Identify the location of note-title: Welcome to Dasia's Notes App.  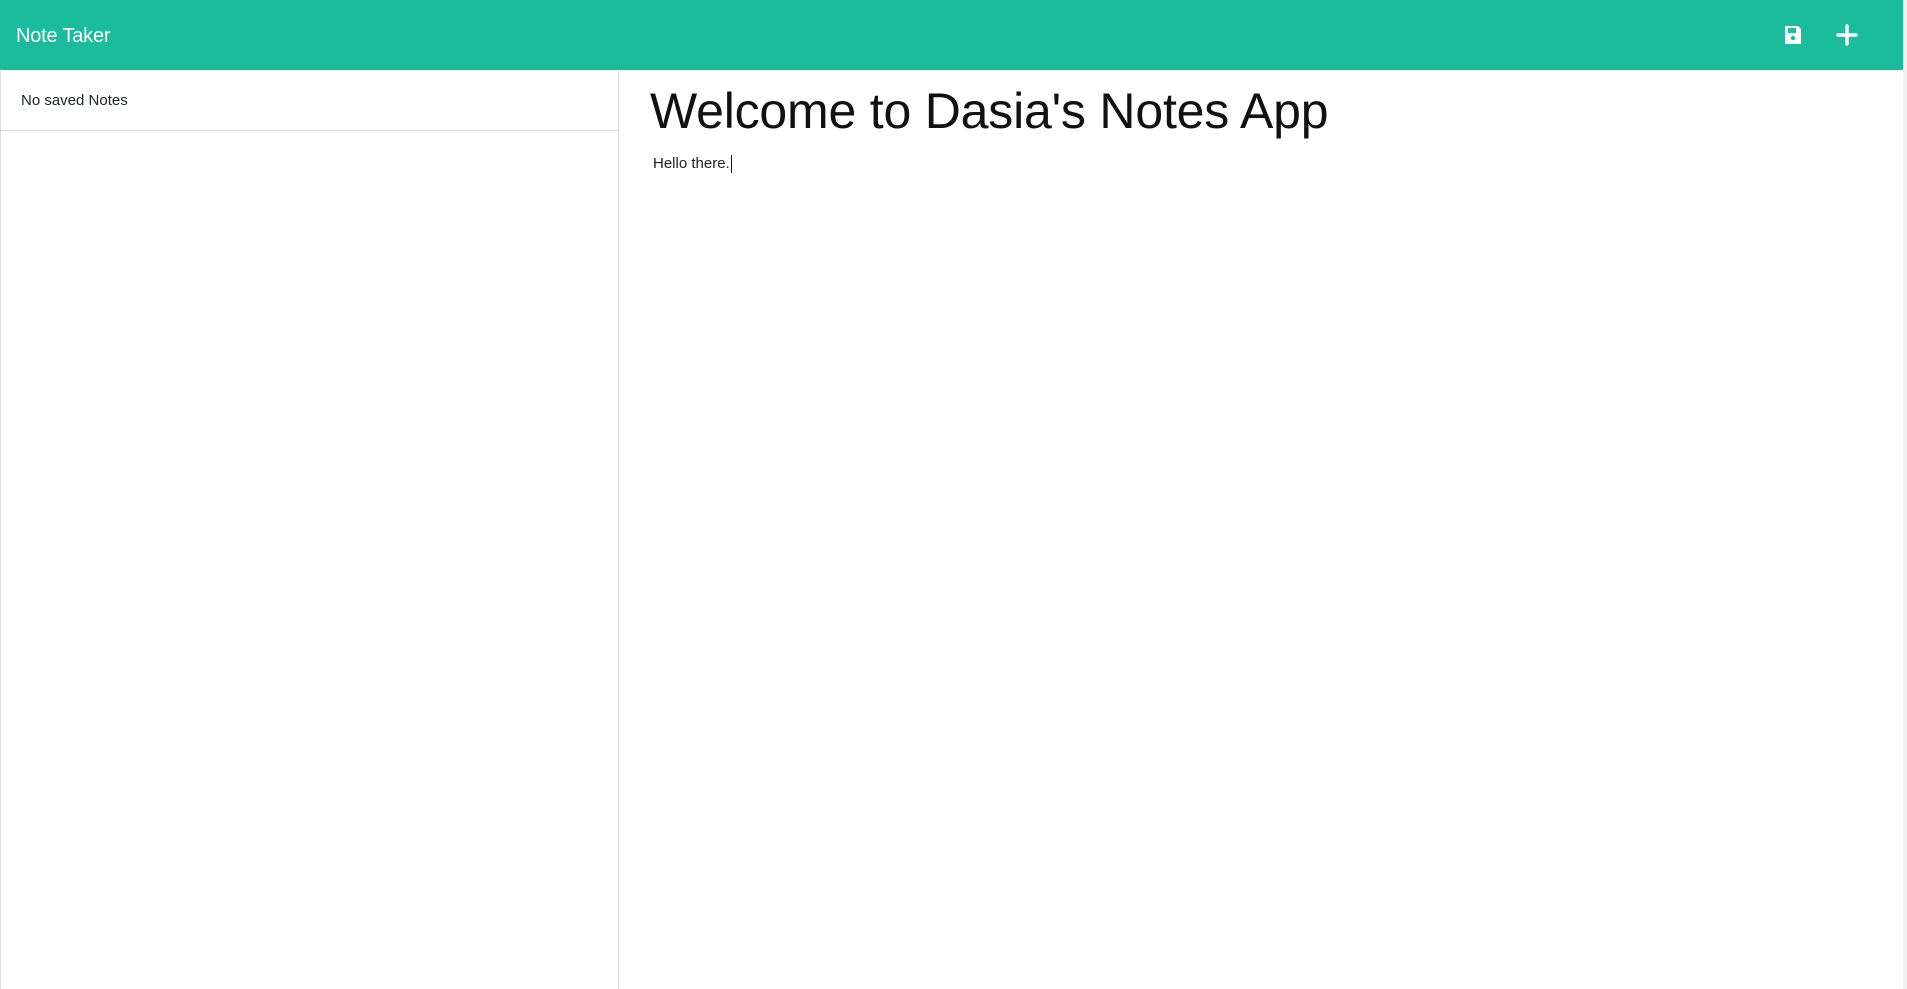
(1275, 106).